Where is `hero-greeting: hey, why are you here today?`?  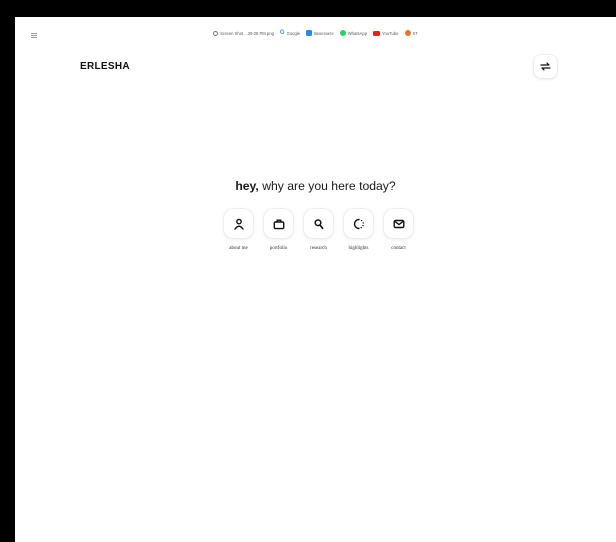
hero-greeting: hey, why are you here today? is located at coordinates (315, 186).